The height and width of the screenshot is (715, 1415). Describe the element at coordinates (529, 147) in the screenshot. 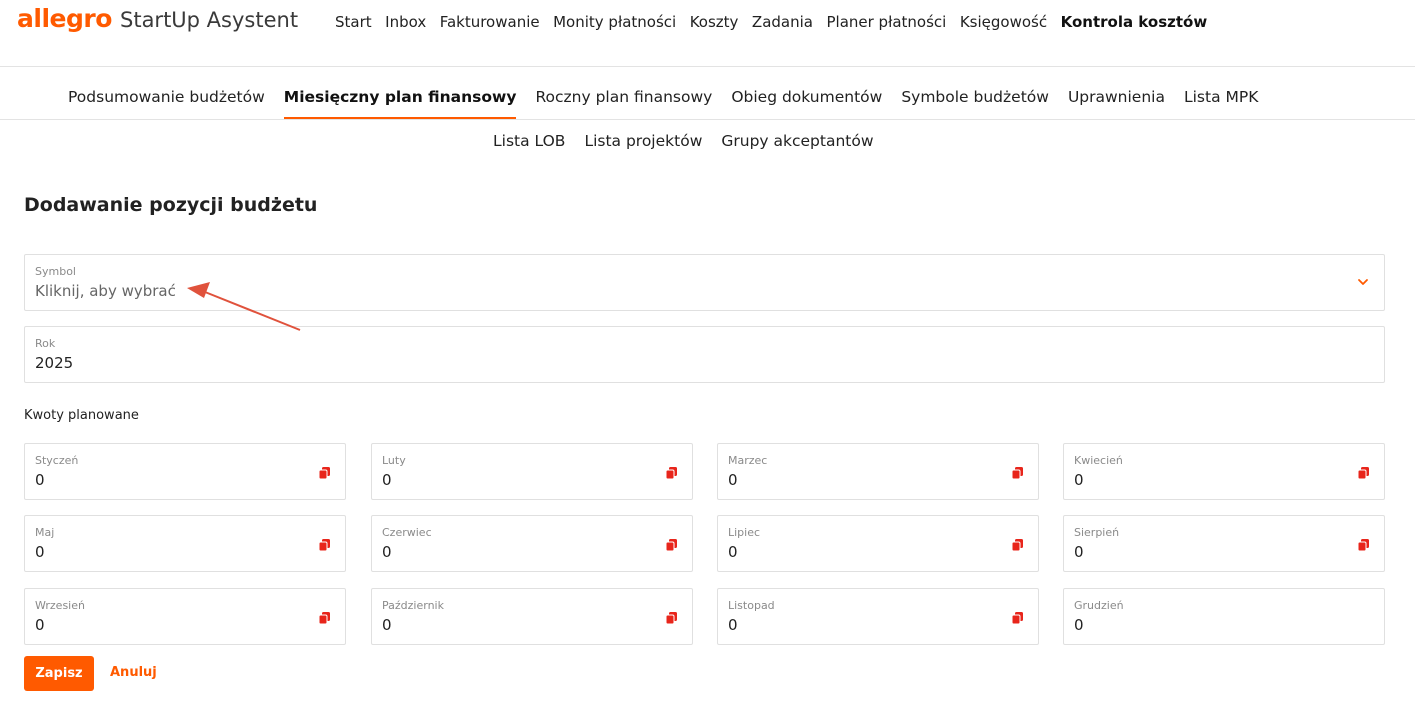

I see `tab-lista-lob: Lista LOB` at that location.